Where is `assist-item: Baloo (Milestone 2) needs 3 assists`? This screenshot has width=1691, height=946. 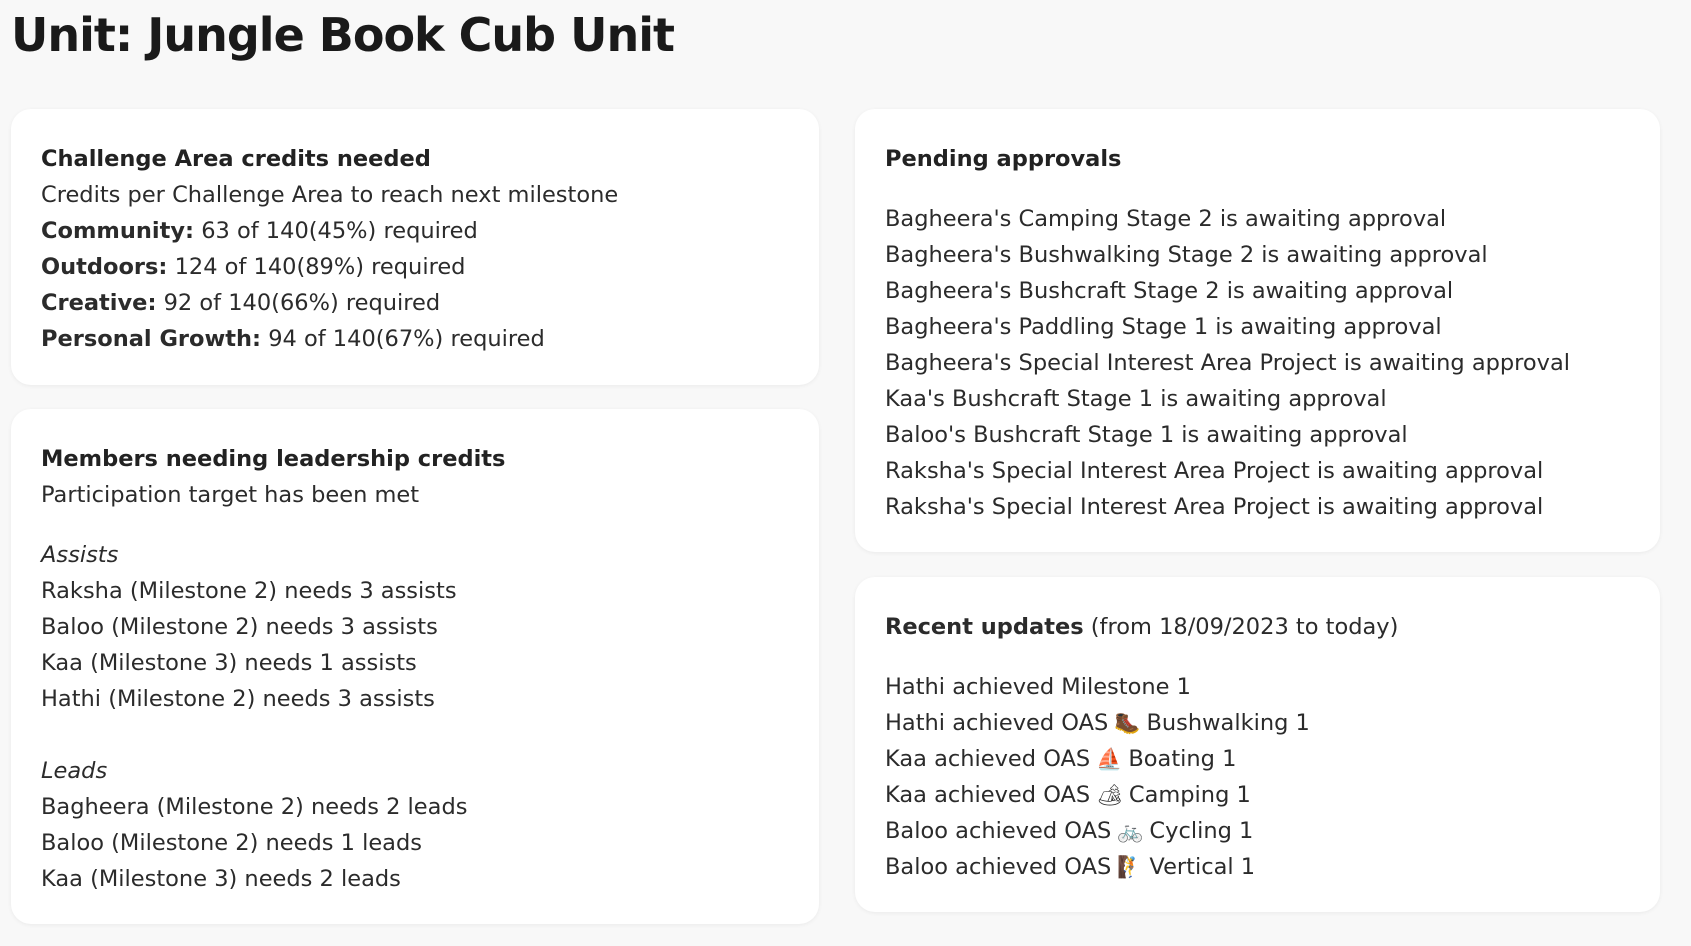
assist-item: Baloo (Milestone 2) needs 3 assists is located at coordinates (239, 627).